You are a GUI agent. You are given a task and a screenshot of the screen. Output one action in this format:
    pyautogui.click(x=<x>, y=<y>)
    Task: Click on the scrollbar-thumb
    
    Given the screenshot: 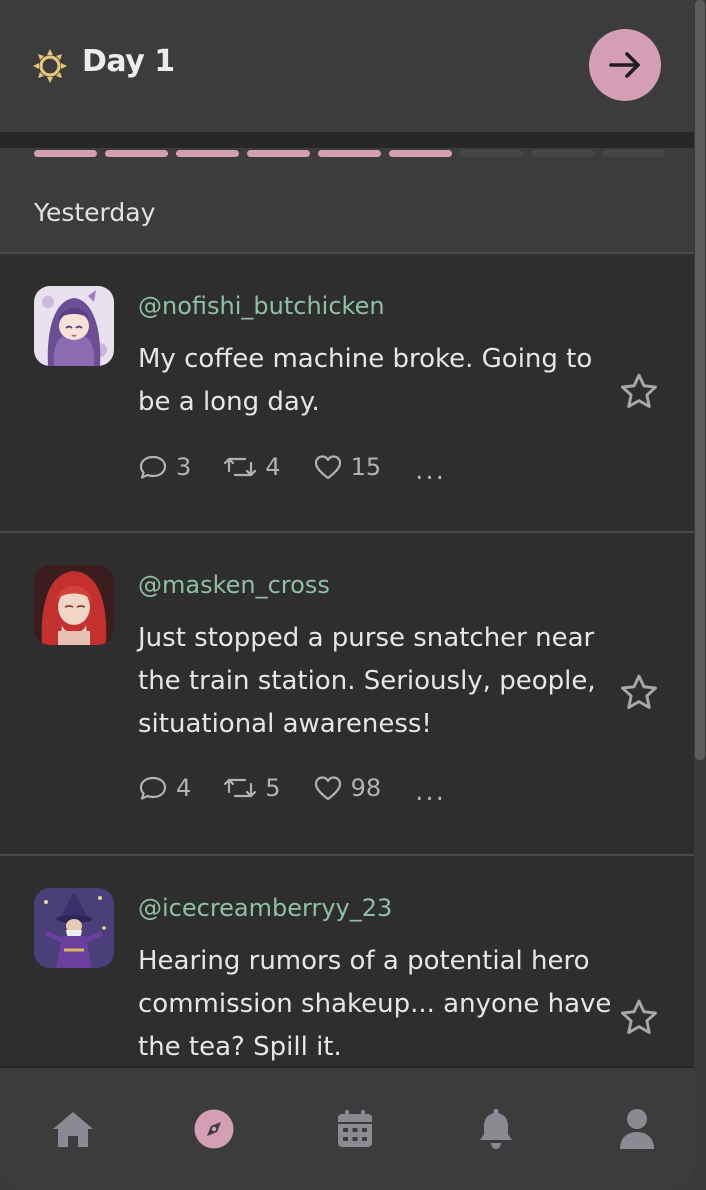 What is the action you would take?
    pyautogui.click(x=700, y=380)
    